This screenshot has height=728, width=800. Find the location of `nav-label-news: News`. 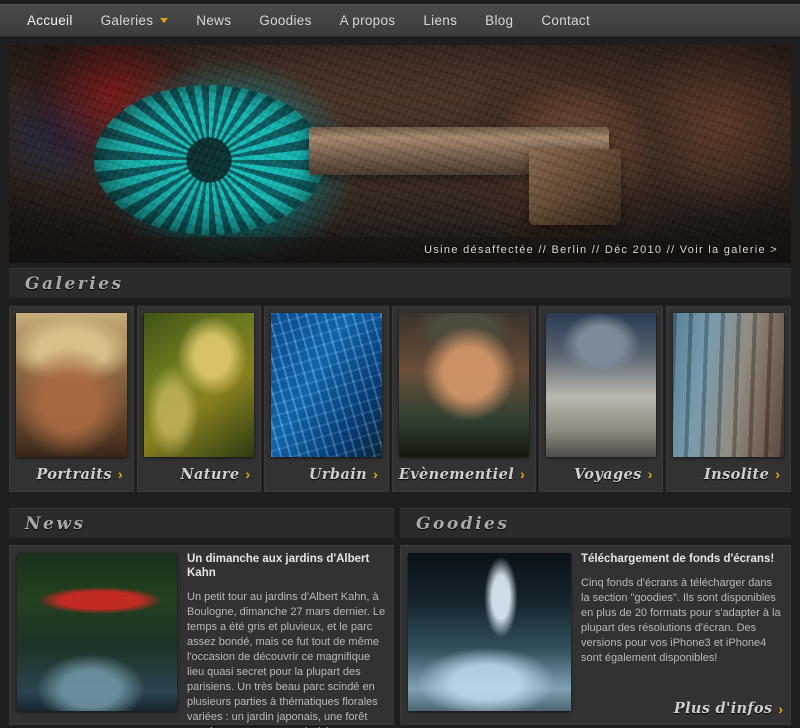

nav-label-news: News is located at coordinates (214, 20).